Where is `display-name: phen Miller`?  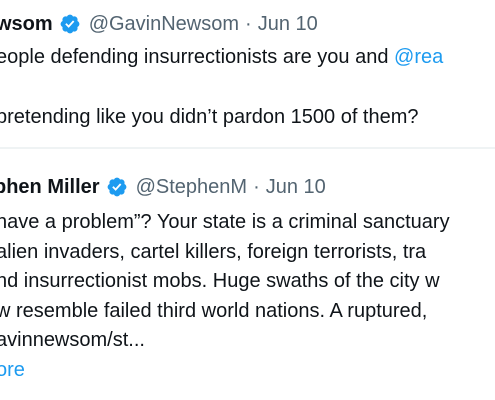 display-name: phen Miller is located at coordinates (50, 187).